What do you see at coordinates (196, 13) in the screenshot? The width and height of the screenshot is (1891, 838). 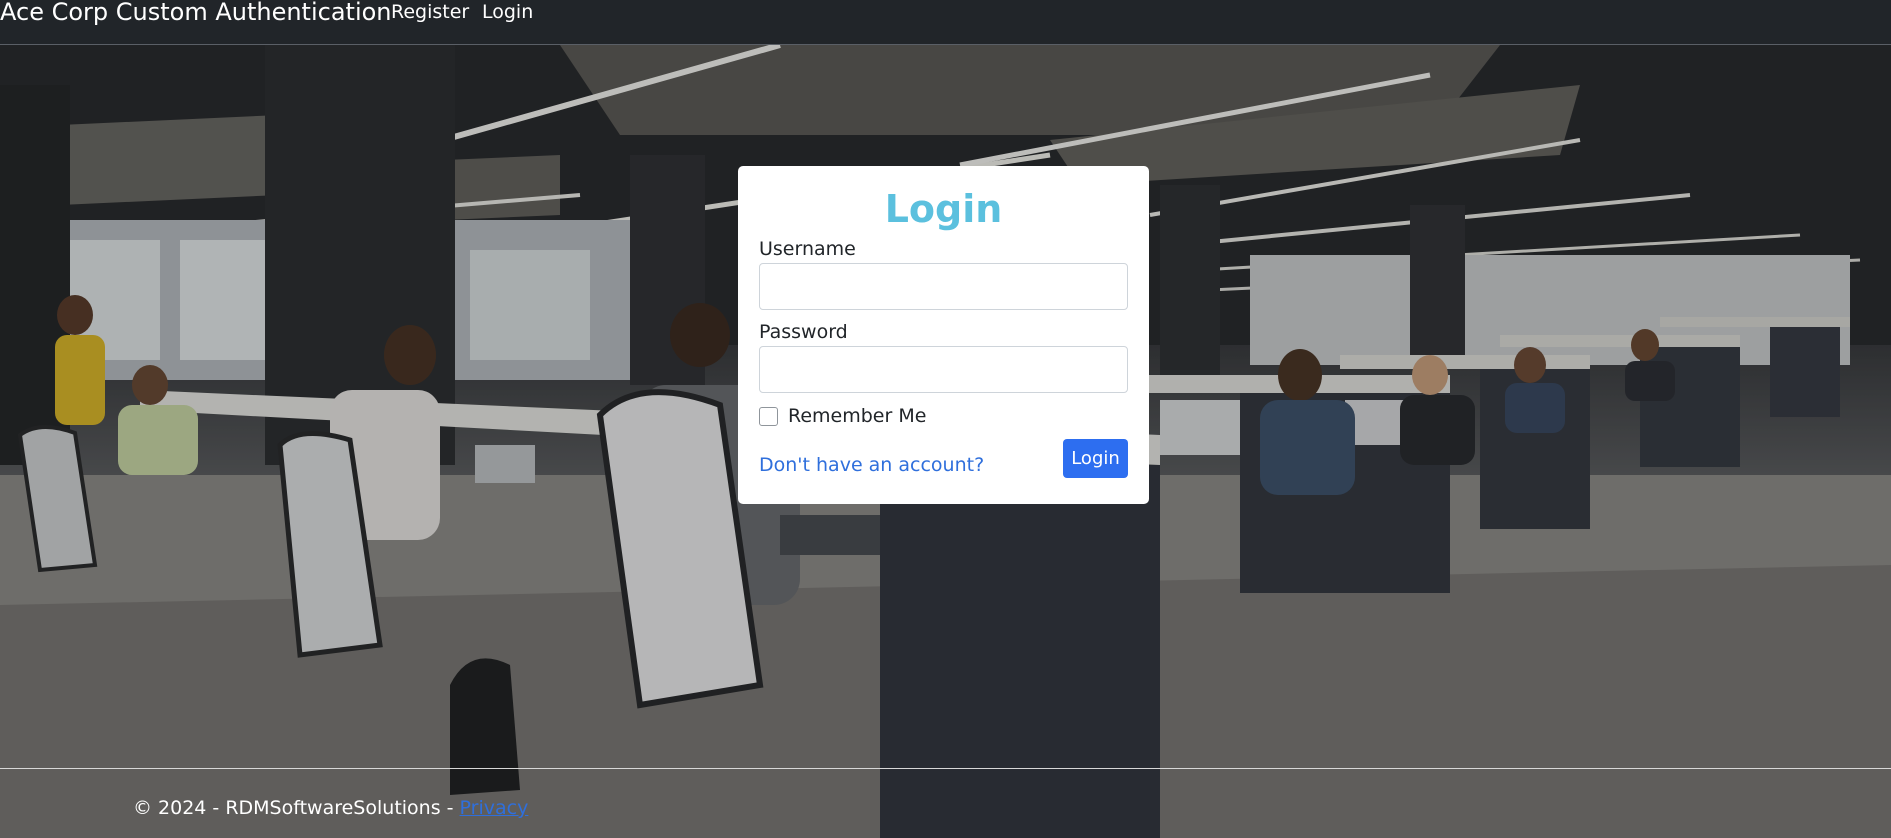 I see `brand-link: Ace Corp Custom Authentication` at bounding box center [196, 13].